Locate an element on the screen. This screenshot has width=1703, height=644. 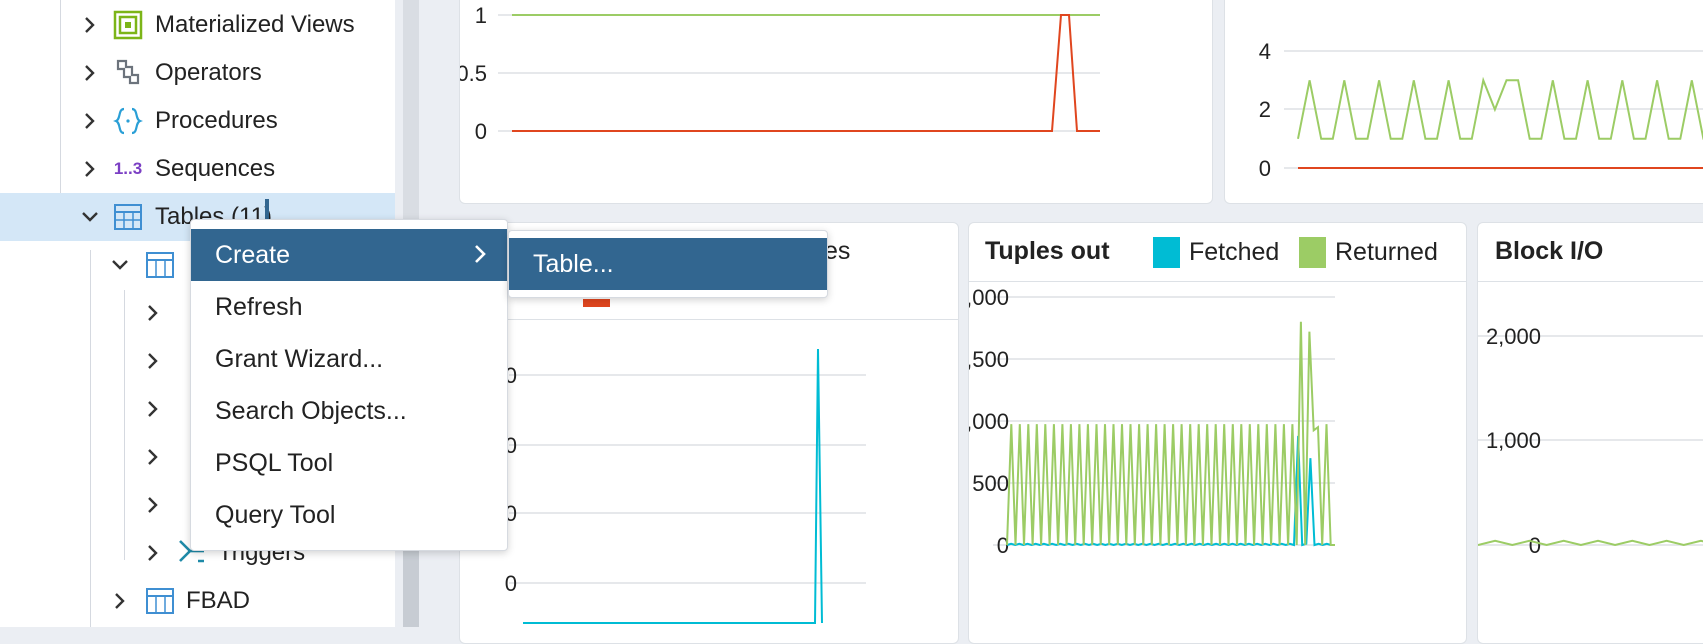
menu-item-label: Create is located at coordinates (253, 254).